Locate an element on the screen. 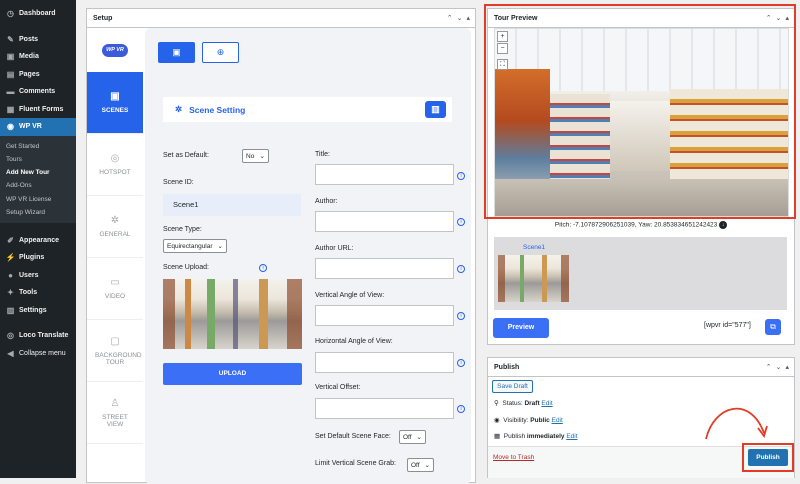  submenu-add-ons: Add-Ons is located at coordinates (38, 185).